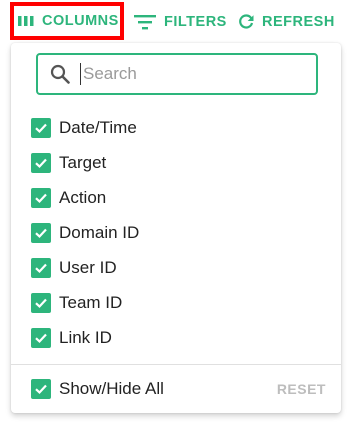 This screenshot has height=424, width=352. I want to click on column-item-team-id: Team ID, so click(85, 302).